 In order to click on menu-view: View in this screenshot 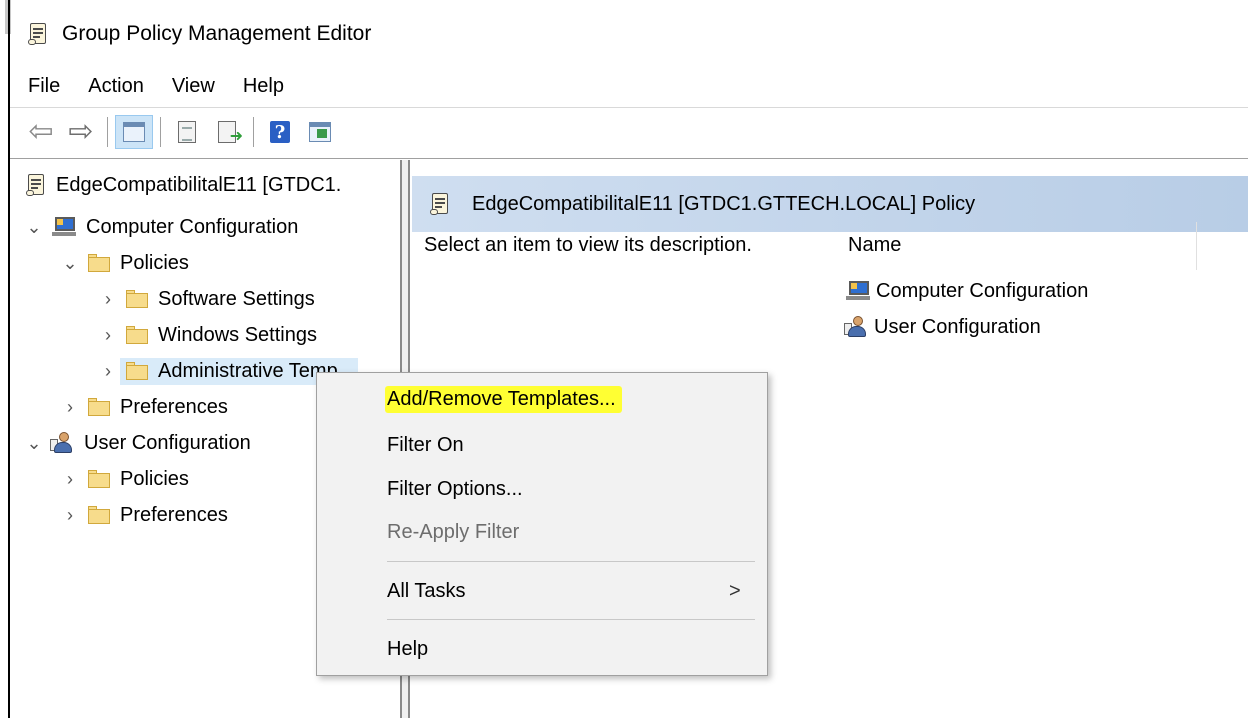, I will do `click(193, 86)`.